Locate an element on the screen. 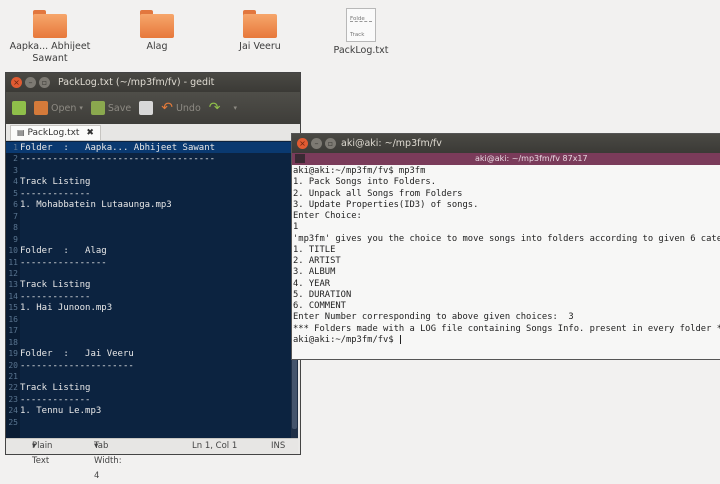 Image resolution: width=720 pixels, height=484 pixels. line-text: 1. Hai Junoon.mp3 is located at coordinates (66, 308).